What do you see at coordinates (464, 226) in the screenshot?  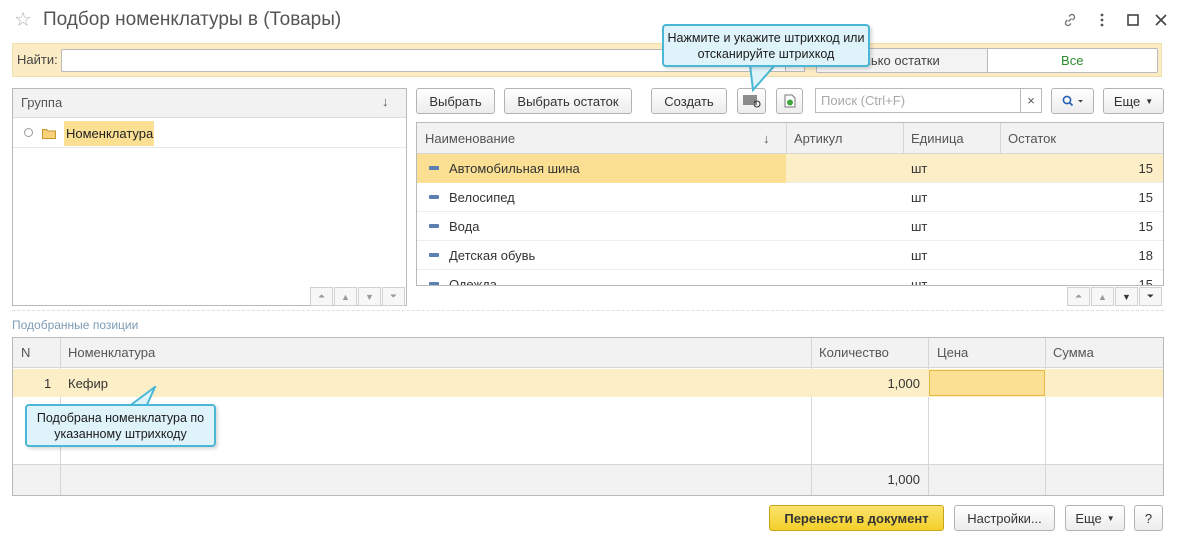 I see `row-name: Вода` at bounding box center [464, 226].